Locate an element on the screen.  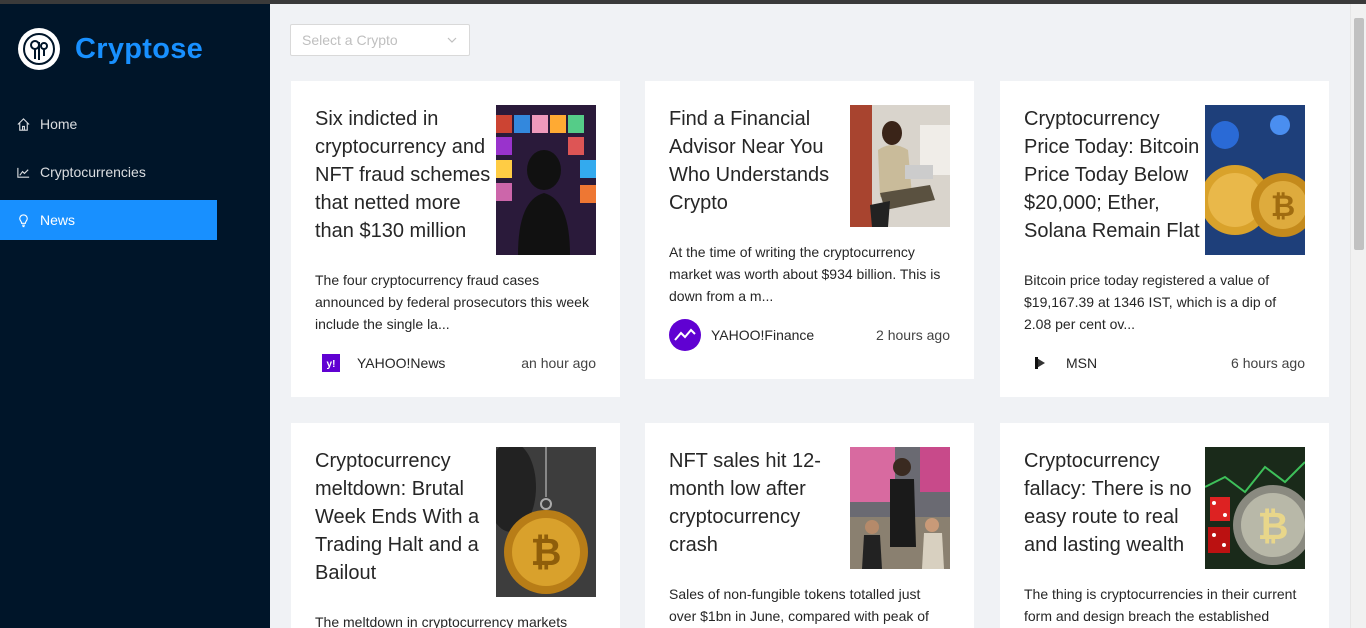
chart-icon is located at coordinates (23, 172).